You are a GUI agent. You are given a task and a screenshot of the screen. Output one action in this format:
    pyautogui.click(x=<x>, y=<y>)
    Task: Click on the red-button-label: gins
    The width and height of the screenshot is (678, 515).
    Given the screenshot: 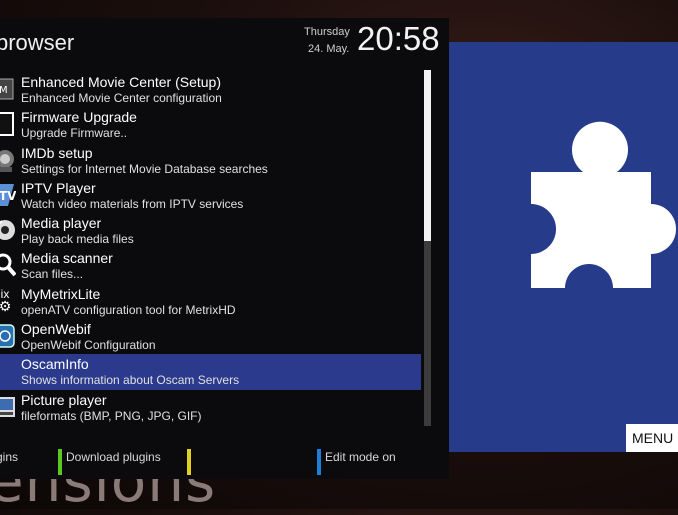 What is the action you would take?
    pyautogui.click(x=9, y=457)
    